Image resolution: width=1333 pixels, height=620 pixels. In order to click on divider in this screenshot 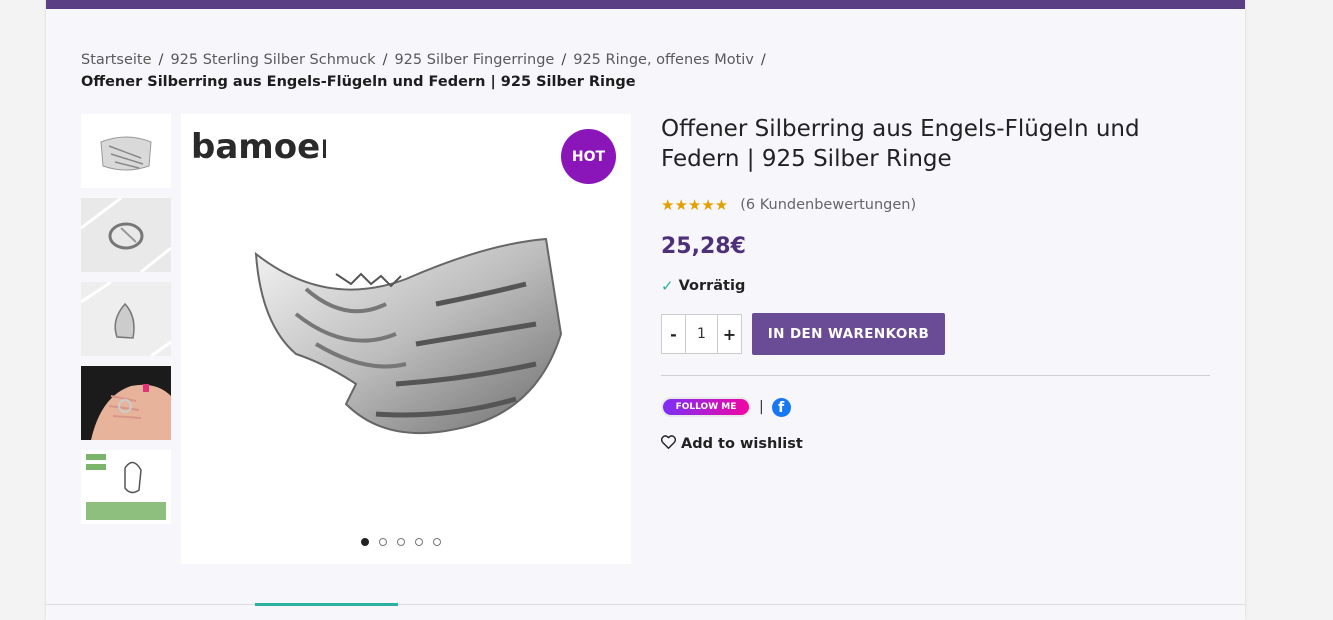, I will do `click(935, 375)`.